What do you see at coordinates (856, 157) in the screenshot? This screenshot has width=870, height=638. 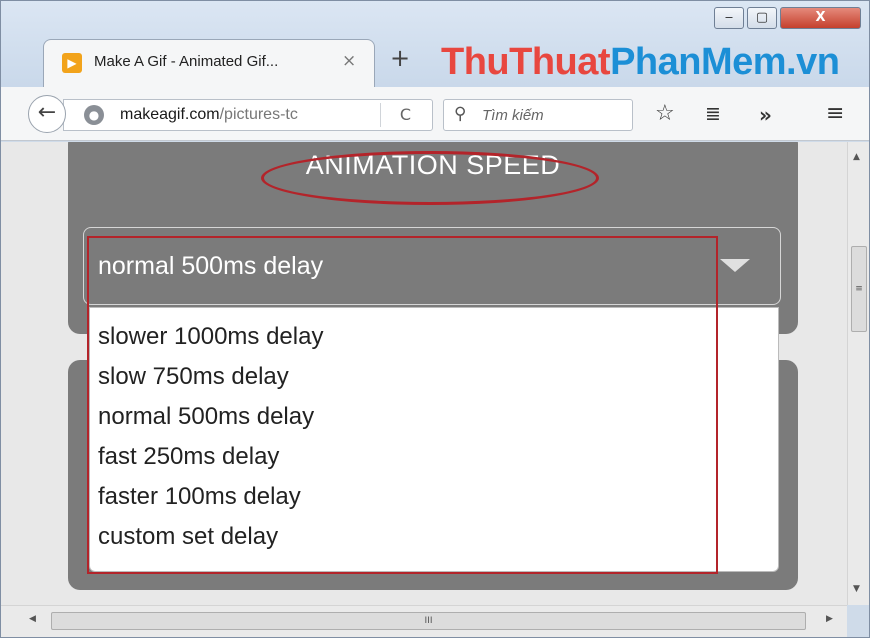 I see `scroll-up-arrow-icon: ▲` at bounding box center [856, 157].